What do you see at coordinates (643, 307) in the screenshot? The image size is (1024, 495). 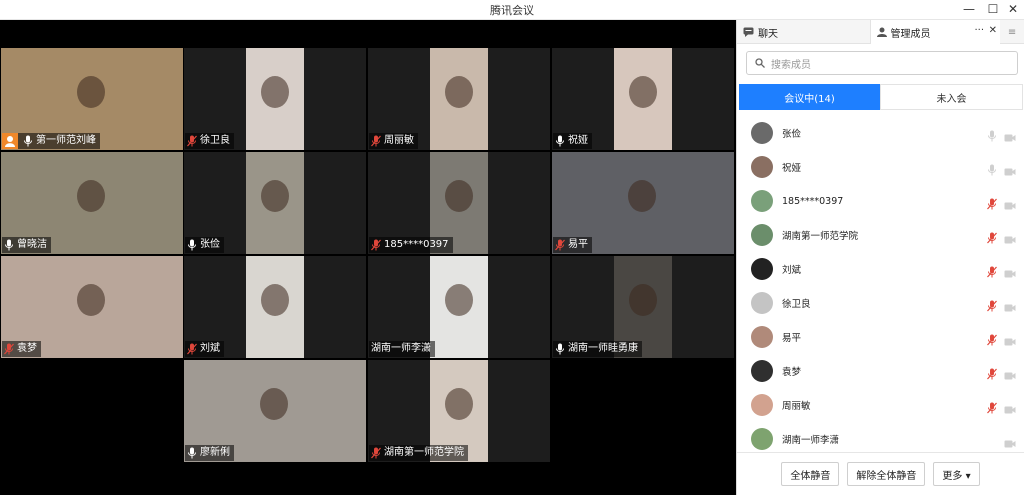 I see `video-tile: 湖南一师眭勇康` at bounding box center [643, 307].